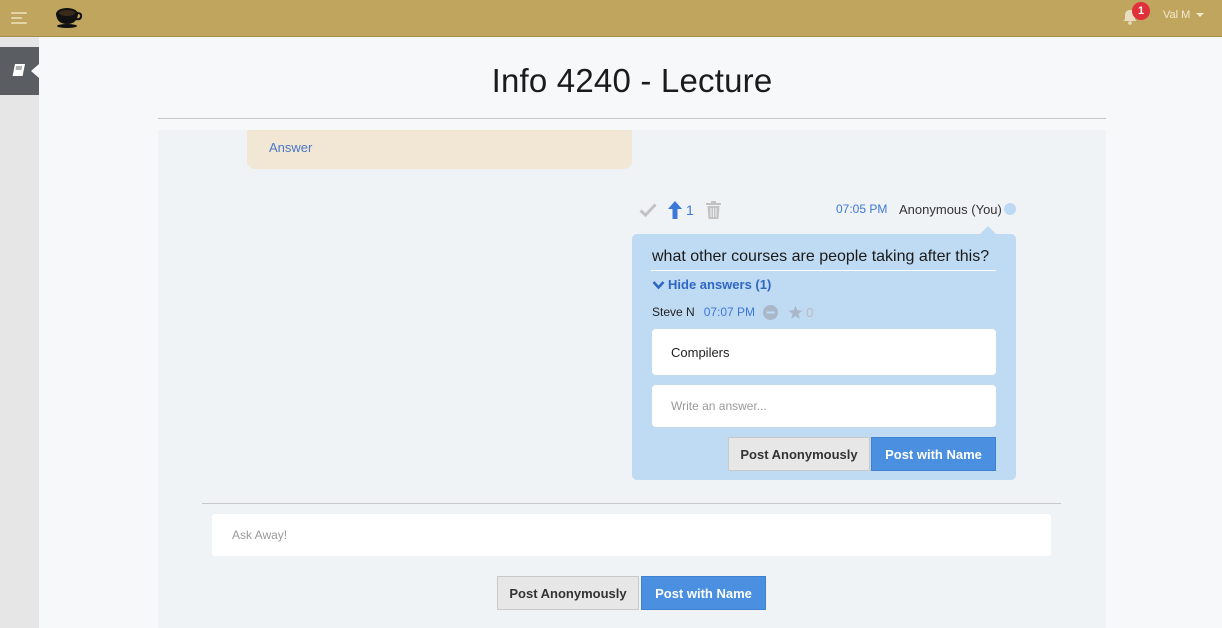 This screenshot has height=628, width=1222. I want to click on answer-meta: Steve N 07:07 PM 0, so click(732, 312).